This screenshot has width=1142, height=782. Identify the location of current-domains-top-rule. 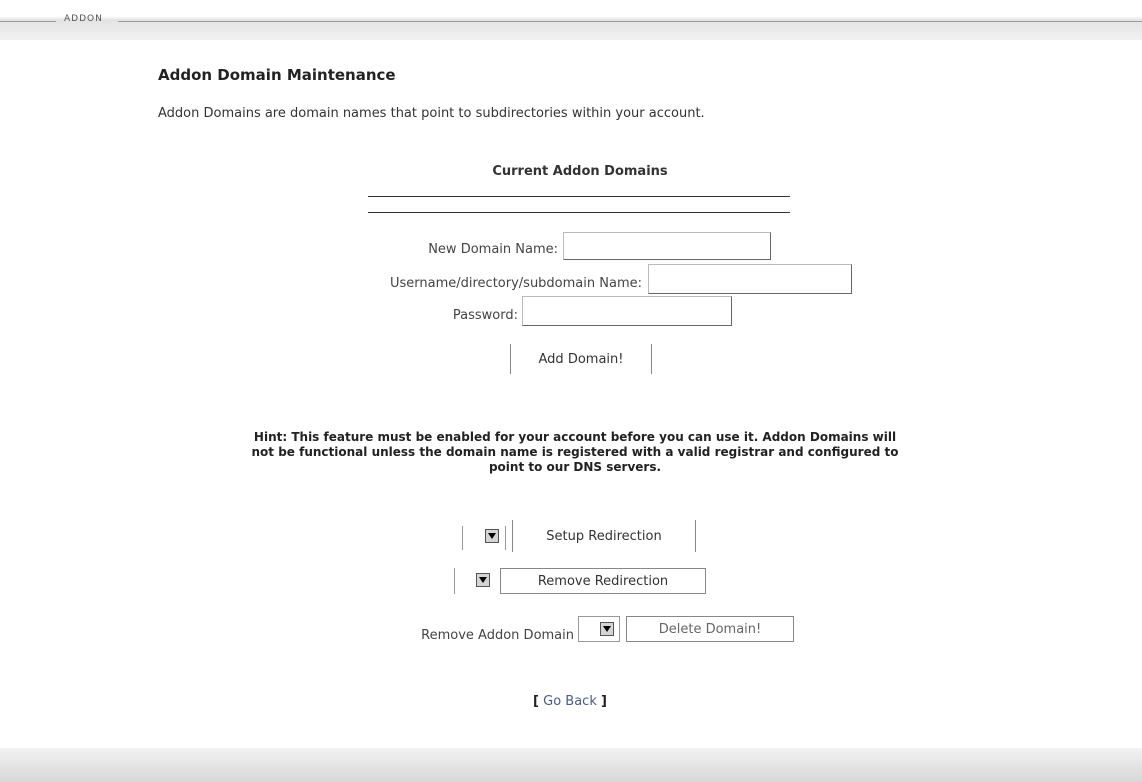
(579, 196).